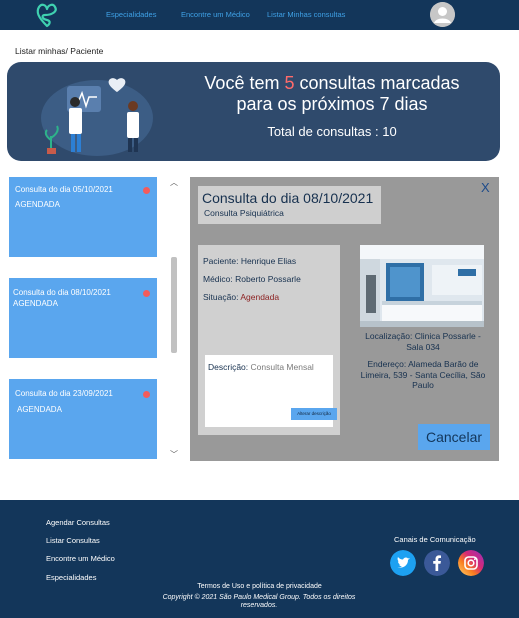 This screenshot has width=519, height=618. What do you see at coordinates (83, 318) in the screenshot?
I see `appointment-card: Consulta do dia 08/10/2021 AGENDADA` at bounding box center [83, 318].